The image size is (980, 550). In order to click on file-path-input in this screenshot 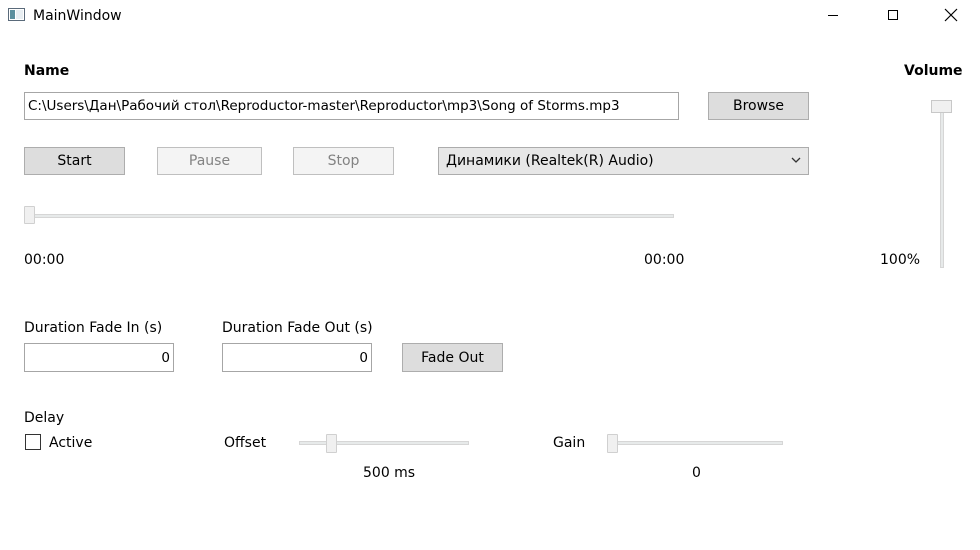, I will do `click(351, 106)`.